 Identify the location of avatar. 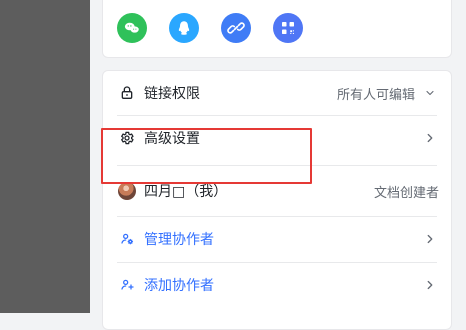
(127, 191).